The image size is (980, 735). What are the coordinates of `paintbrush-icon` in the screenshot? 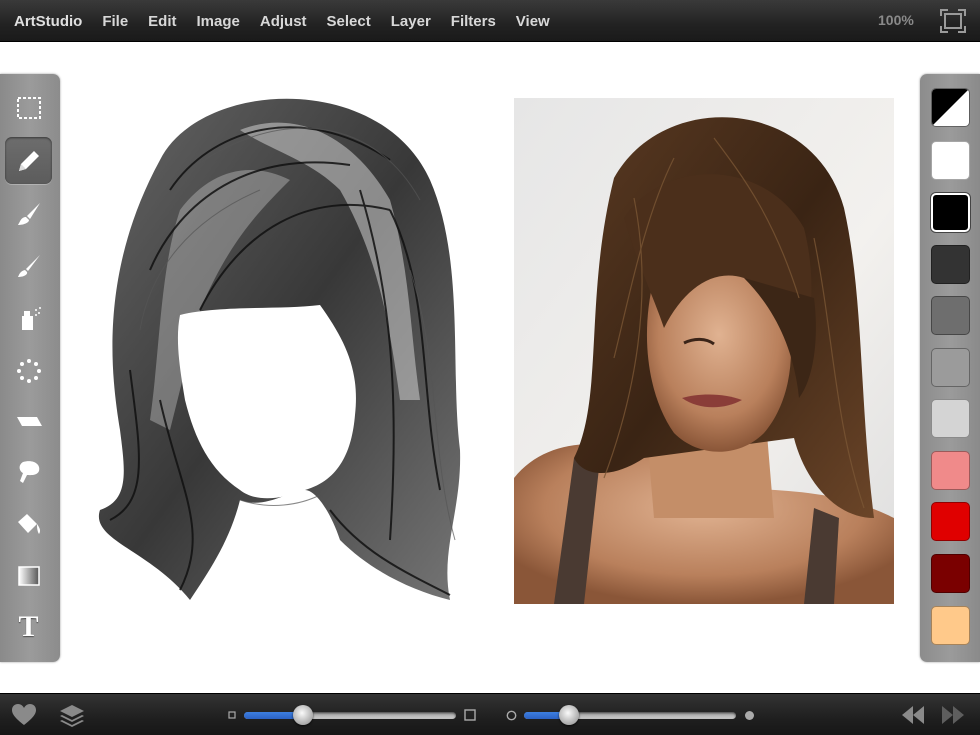 It's located at (28, 265).